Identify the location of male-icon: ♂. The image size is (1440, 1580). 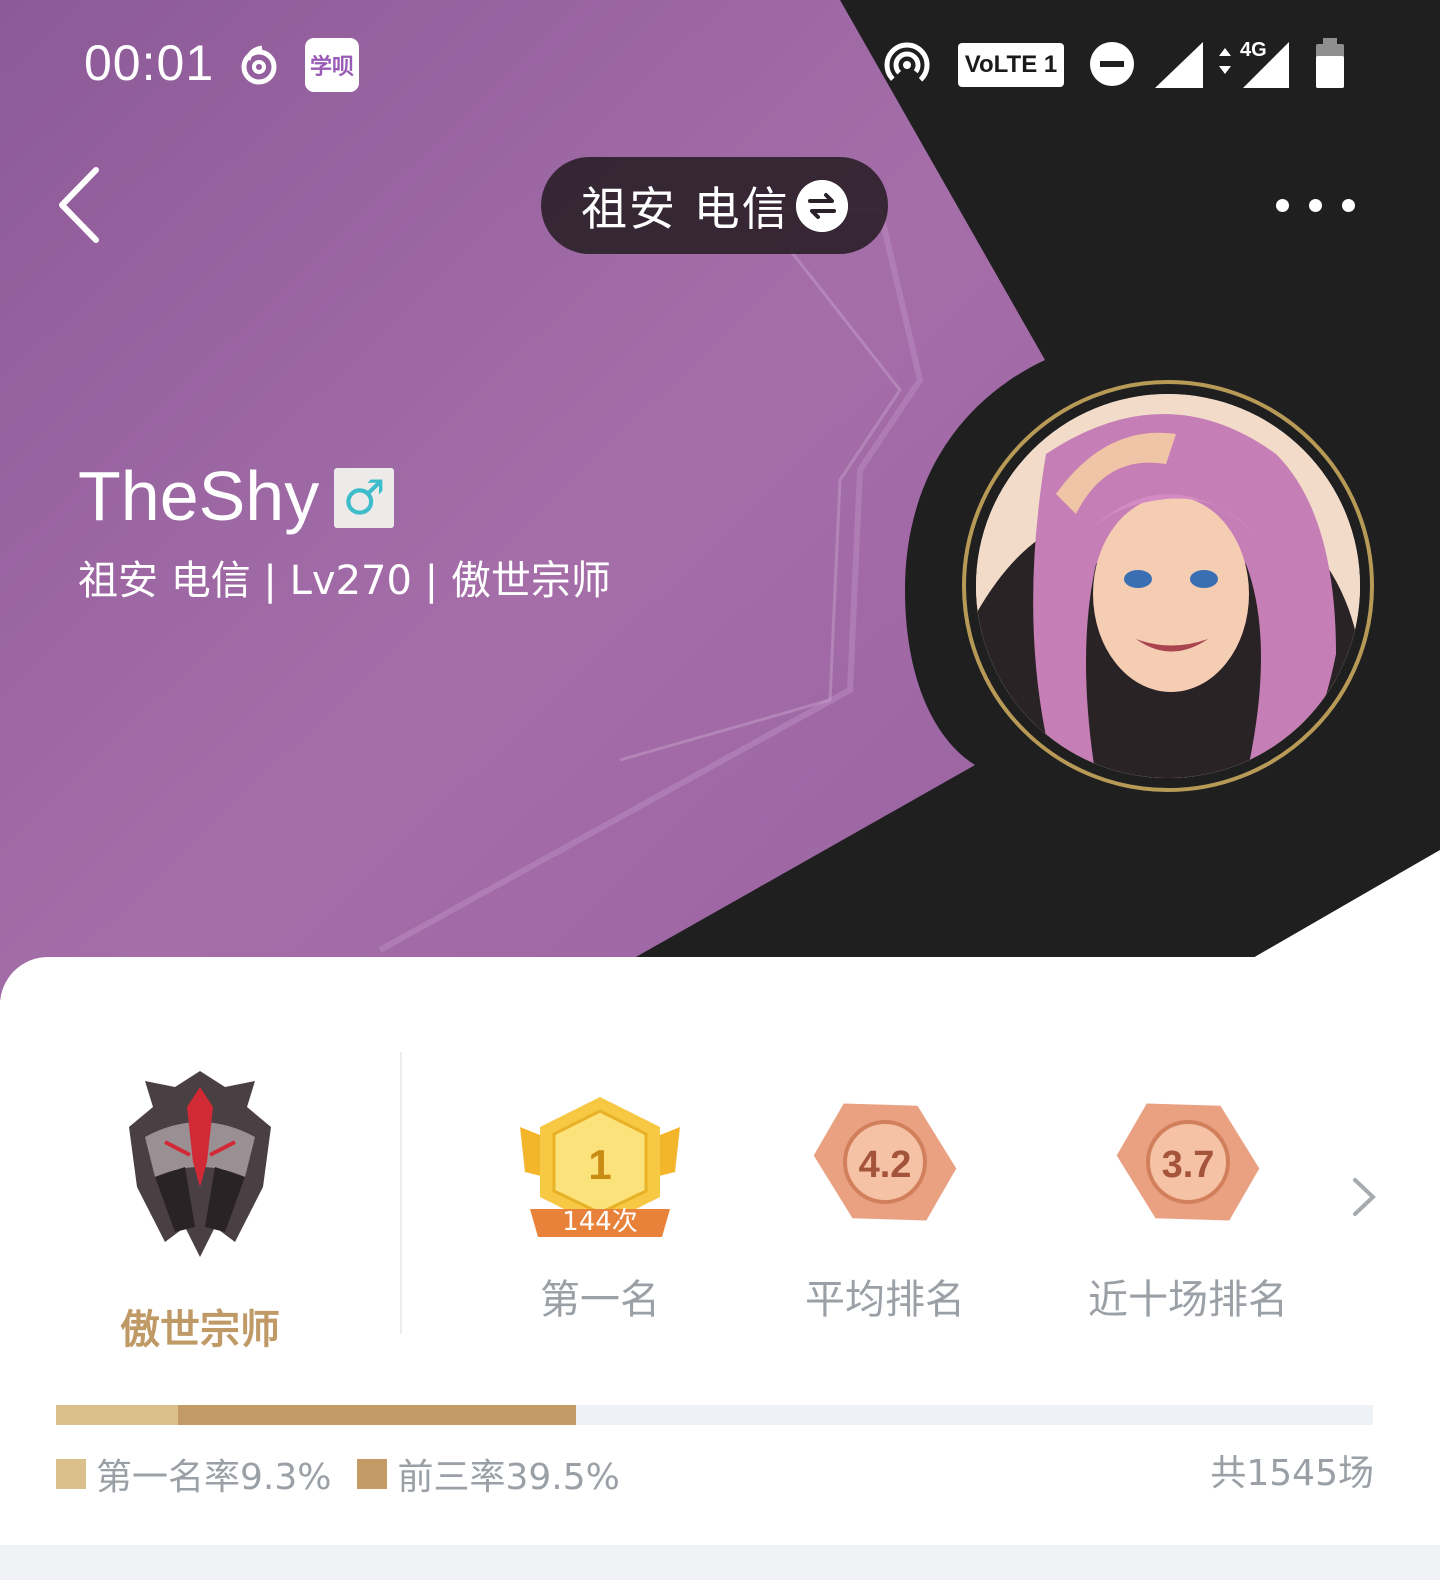
(364, 498).